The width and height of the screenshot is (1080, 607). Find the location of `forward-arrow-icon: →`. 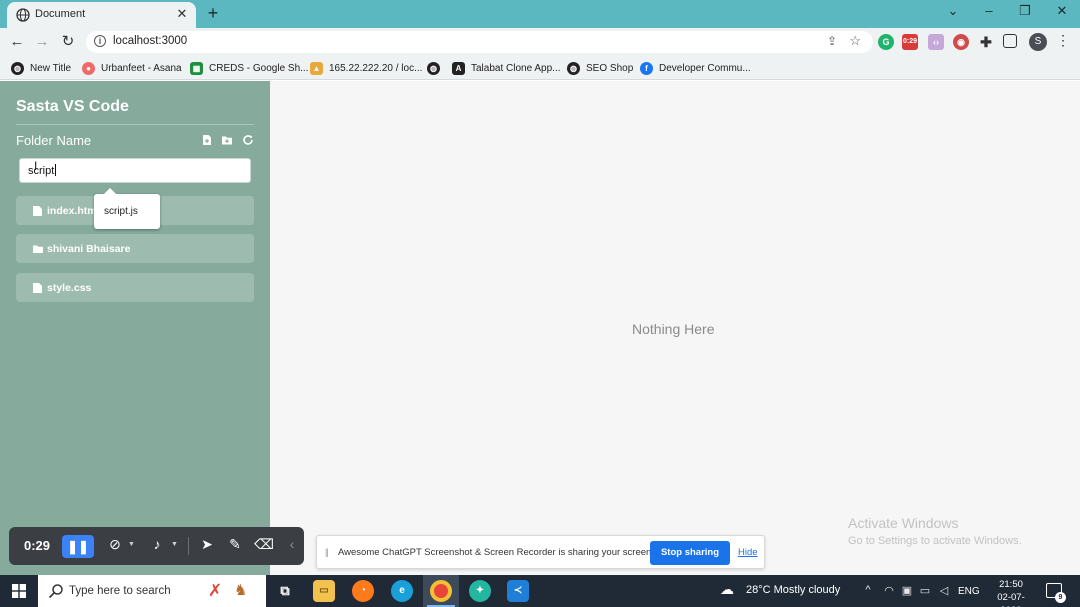

forward-arrow-icon: → is located at coordinates (42, 42).